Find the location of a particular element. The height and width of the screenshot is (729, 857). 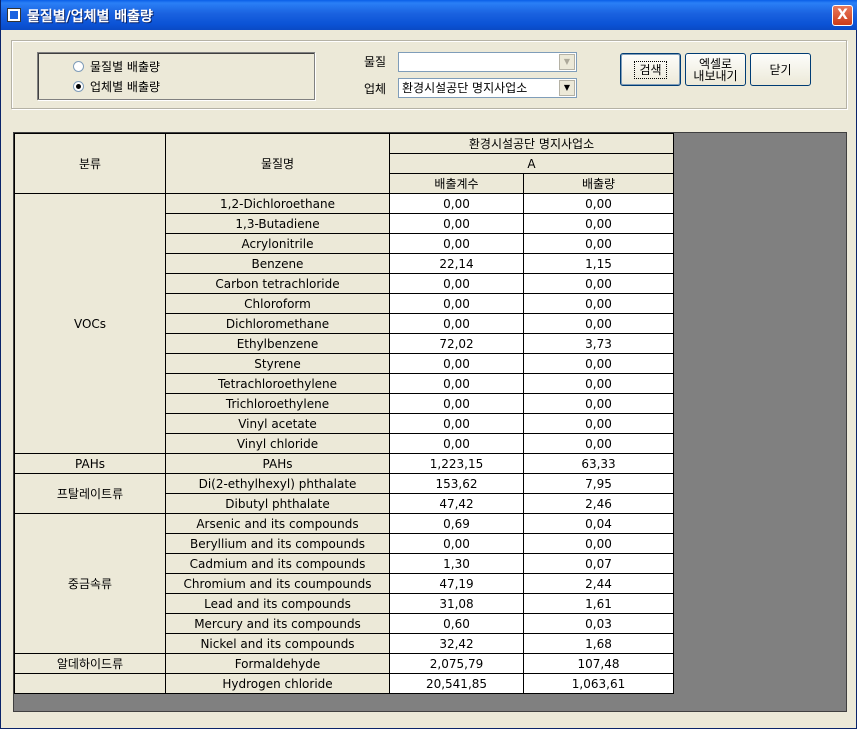

amount-cell: 0,07 is located at coordinates (598, 563).